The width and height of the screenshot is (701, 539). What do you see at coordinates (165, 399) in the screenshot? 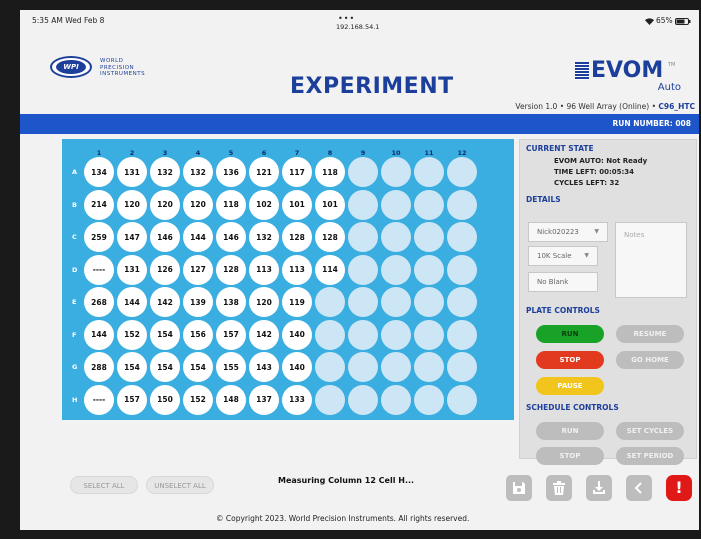
I see `well-measured: 150` at bounding box center [165, 399].